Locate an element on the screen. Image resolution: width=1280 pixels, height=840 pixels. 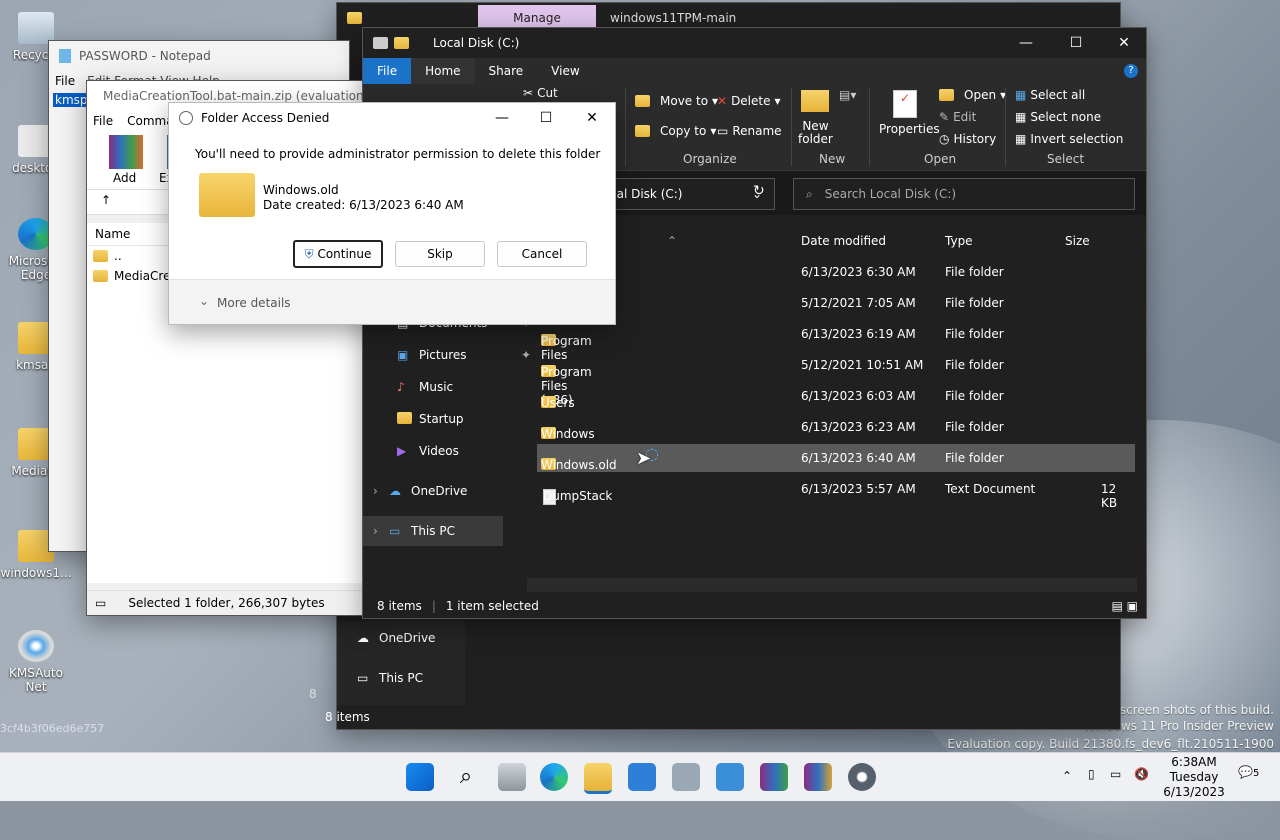
explorer-status: 8 items | 1 item selected ▤ ▣ is located at coordinates (754, 606).